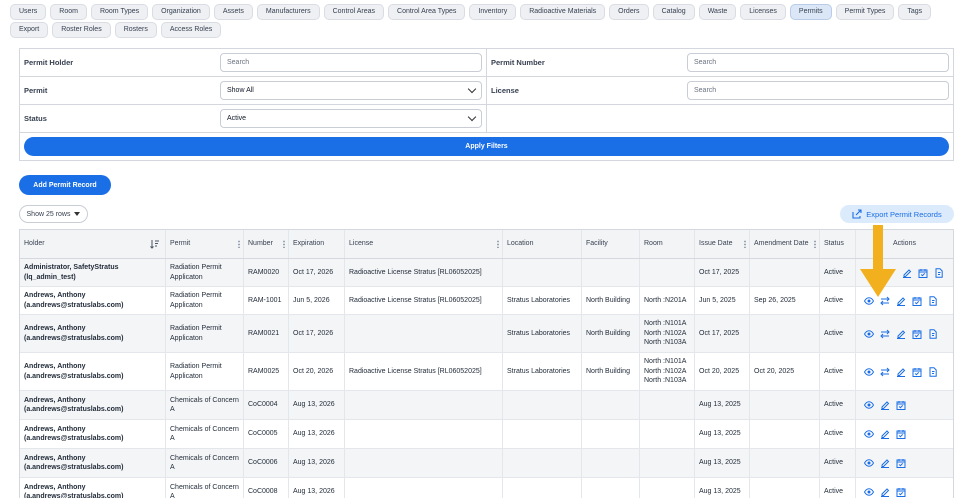 Image resolution: width=975 pixels, height=498 pixels. Describe the element at coordinates (191, 30) in the screenshot. I see `tab-access-roles: Access Roles` at that location.